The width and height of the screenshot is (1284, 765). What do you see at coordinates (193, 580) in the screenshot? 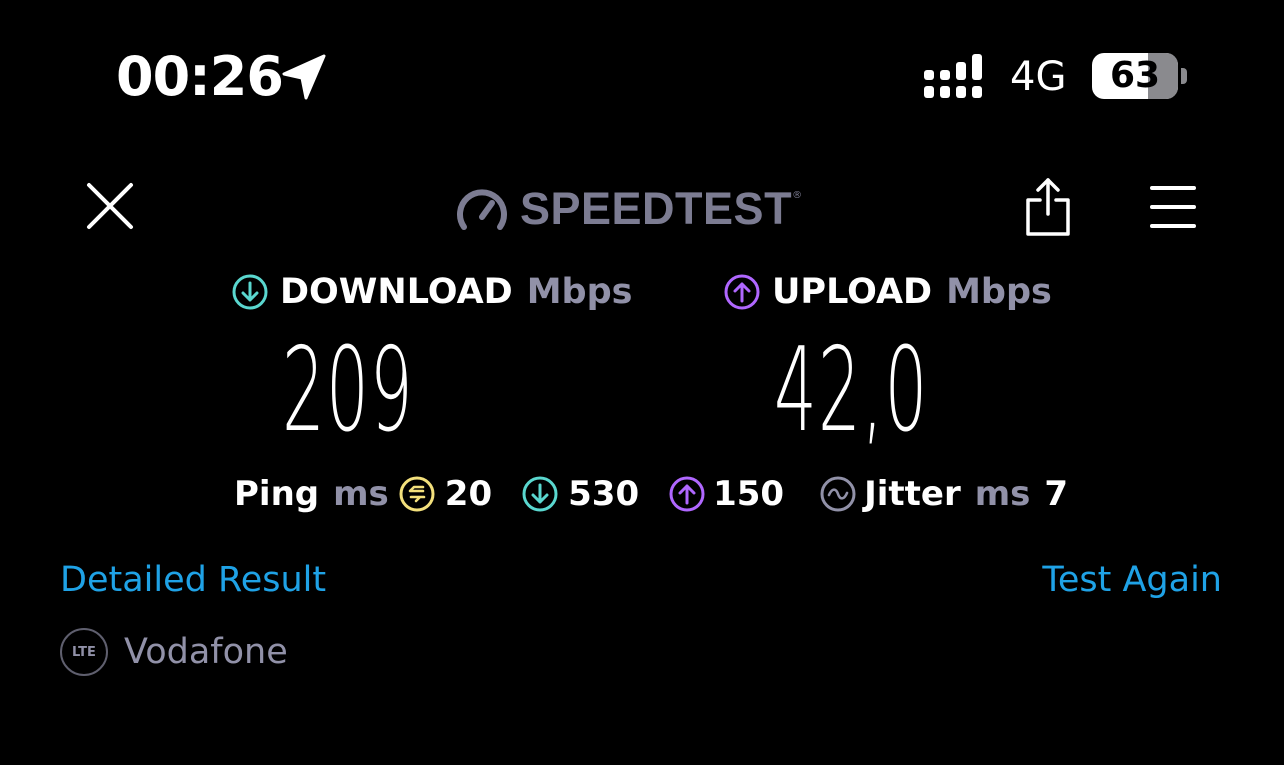
I see `detailed-result-link: Detailed Result` at bounding box center [193, 580].